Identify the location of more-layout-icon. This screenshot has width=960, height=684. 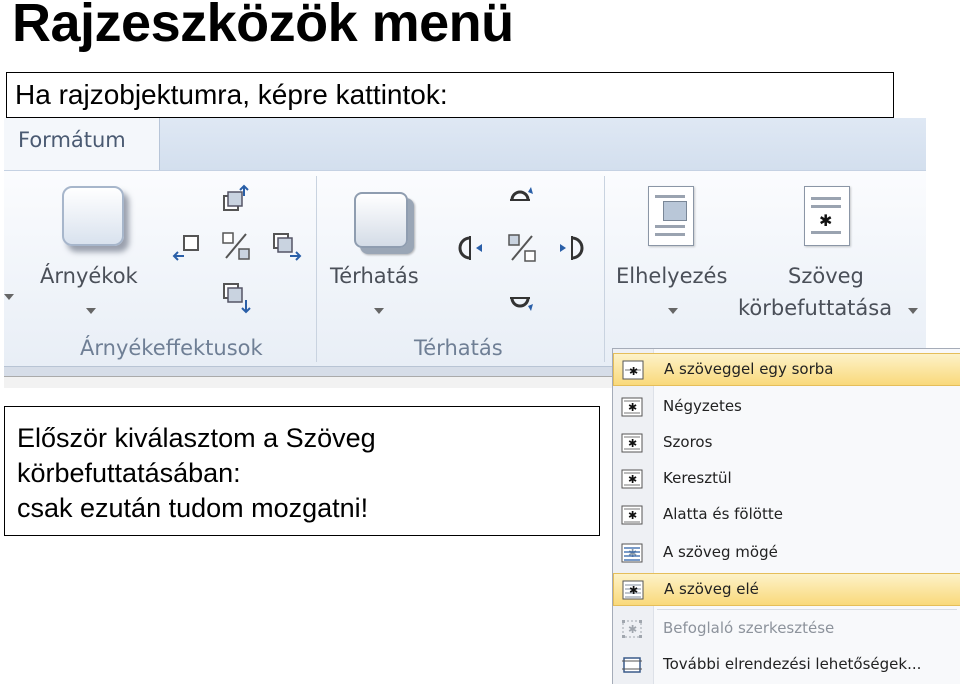
(632, 665).